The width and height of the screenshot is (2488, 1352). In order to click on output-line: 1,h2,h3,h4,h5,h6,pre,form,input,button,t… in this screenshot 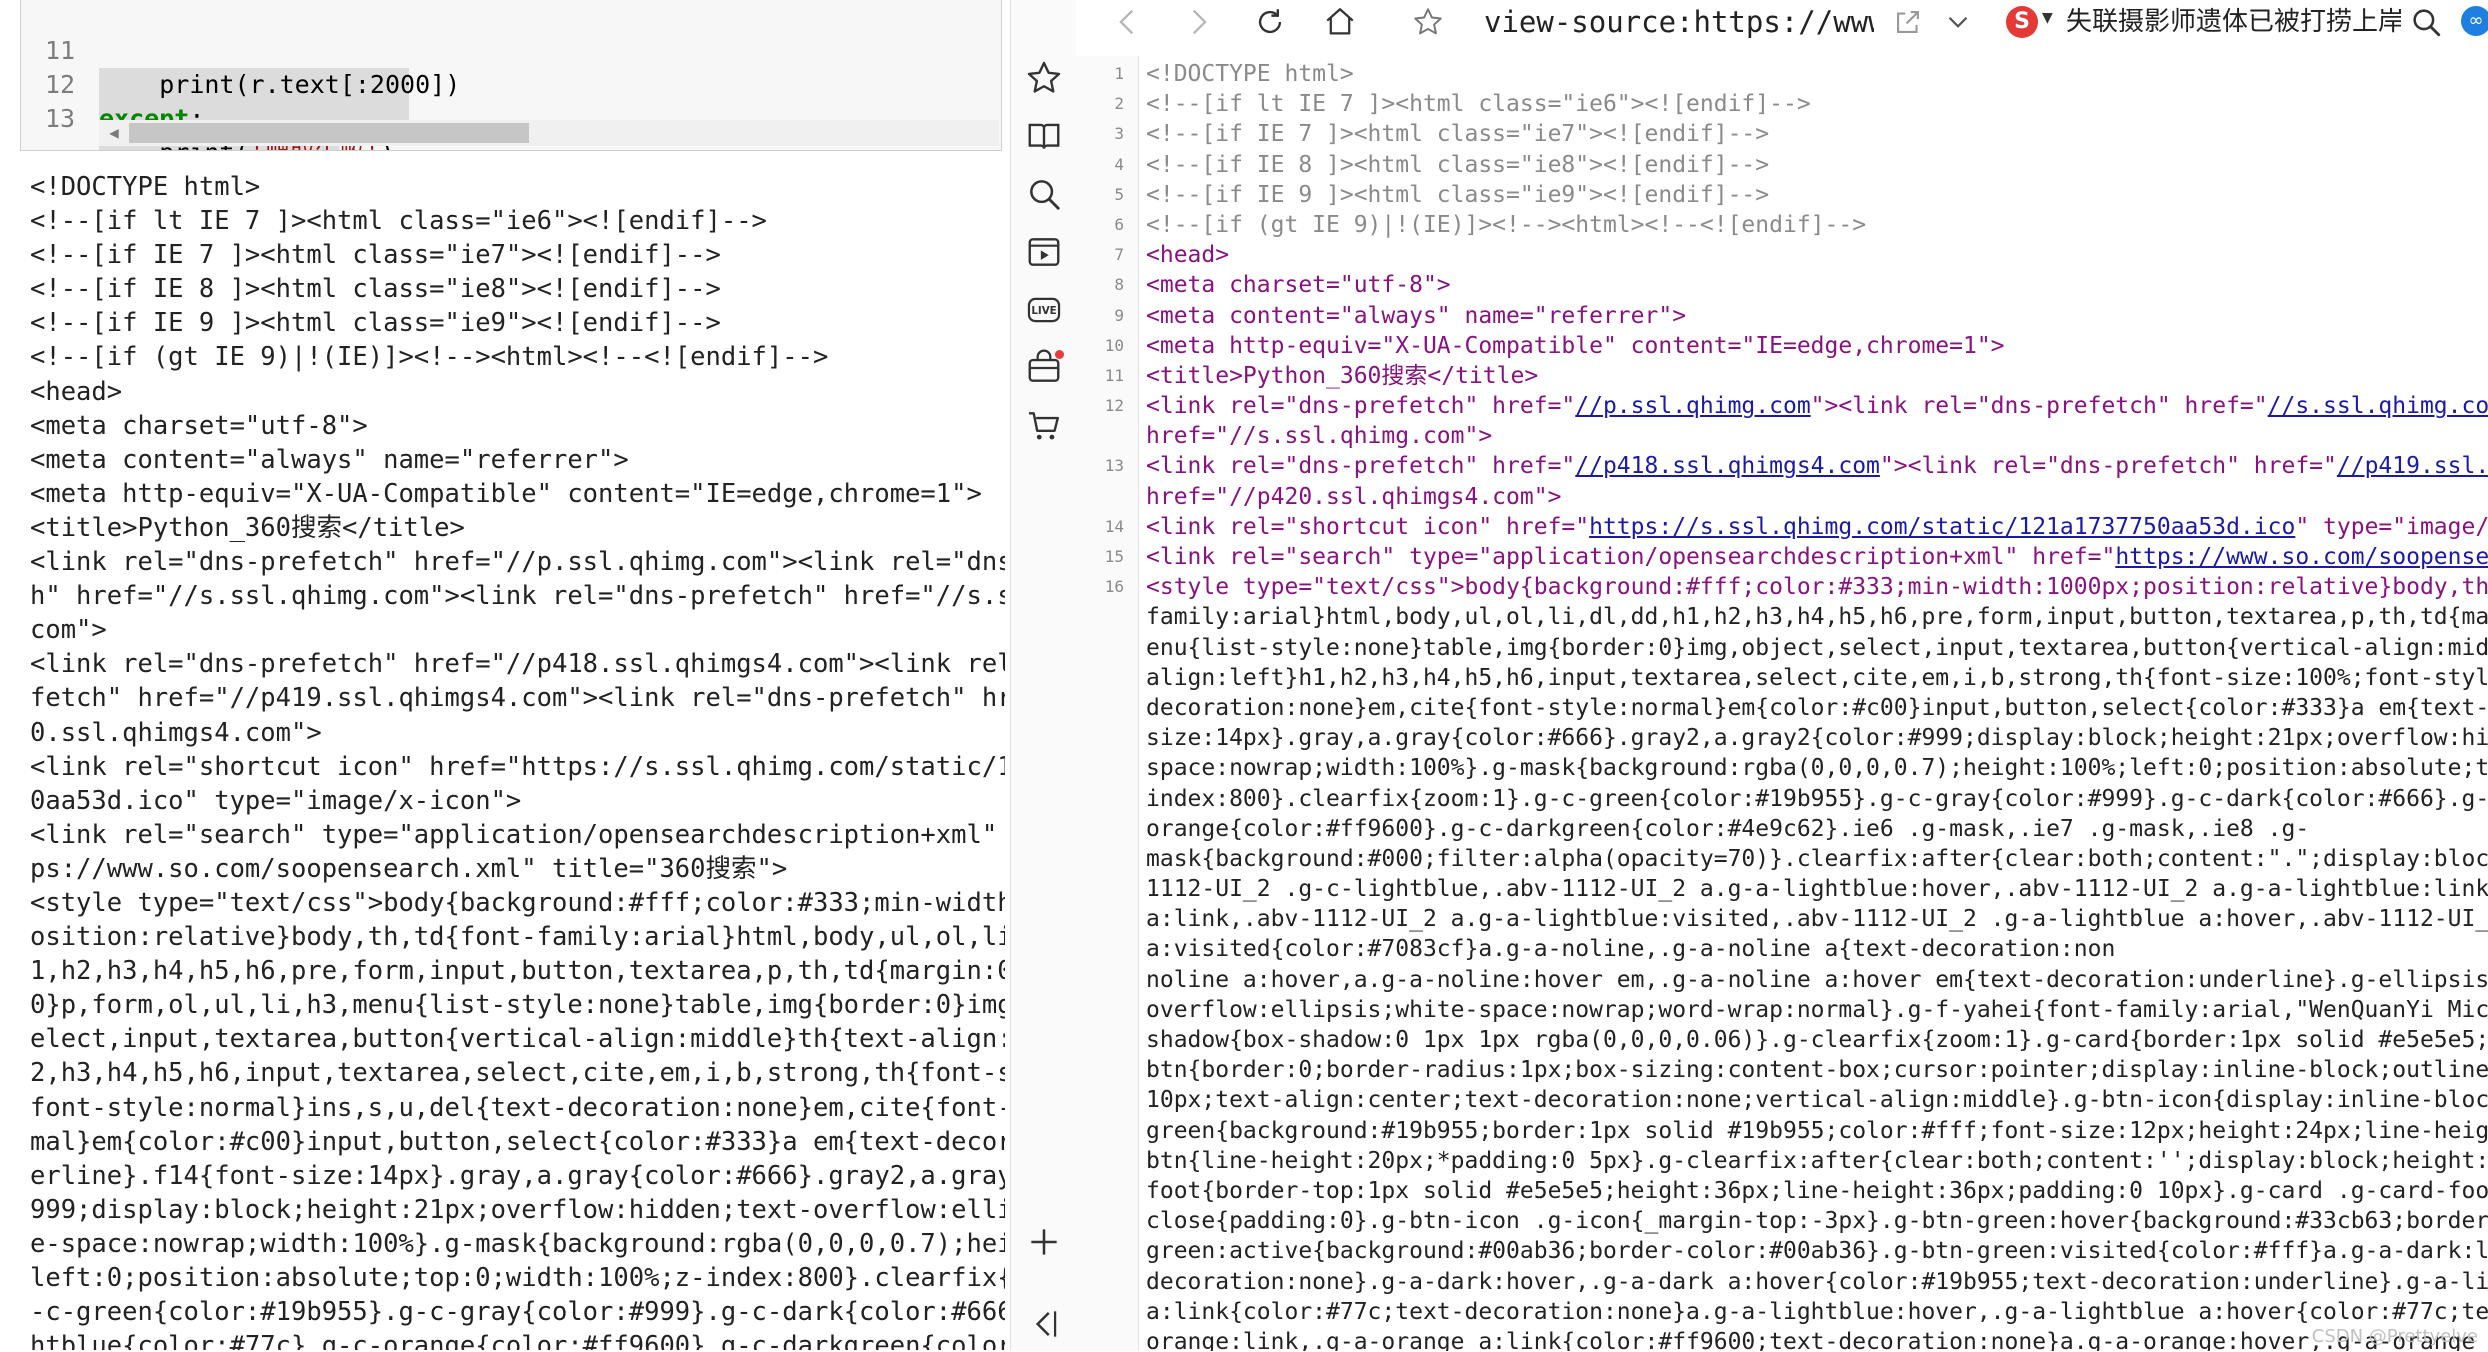, I will do `click(517, 971)`.